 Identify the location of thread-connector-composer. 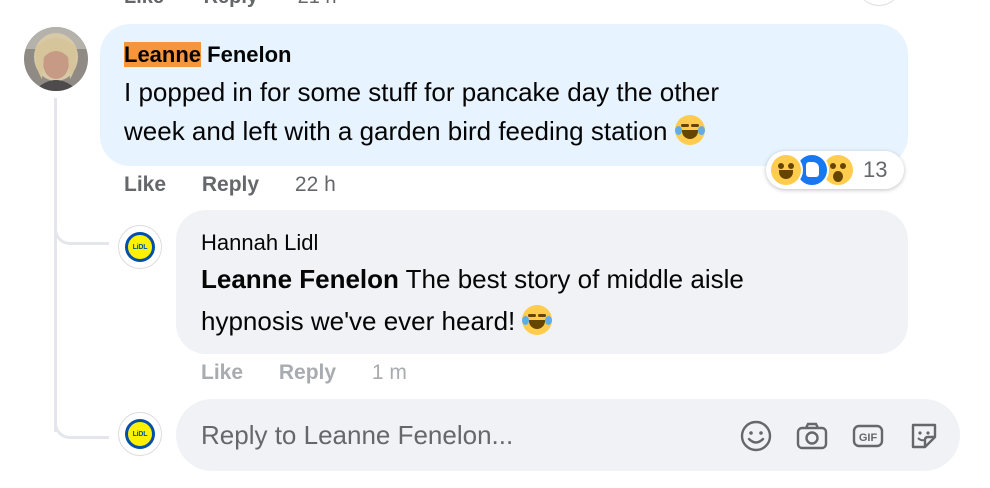
(81, 415).